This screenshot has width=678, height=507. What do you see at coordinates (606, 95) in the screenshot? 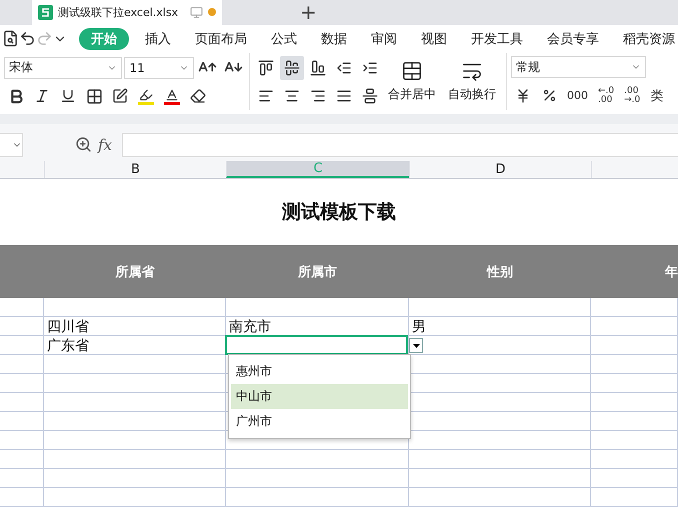
I see `decimal-button: ←.0 .00` at bounding box center [606, 95].